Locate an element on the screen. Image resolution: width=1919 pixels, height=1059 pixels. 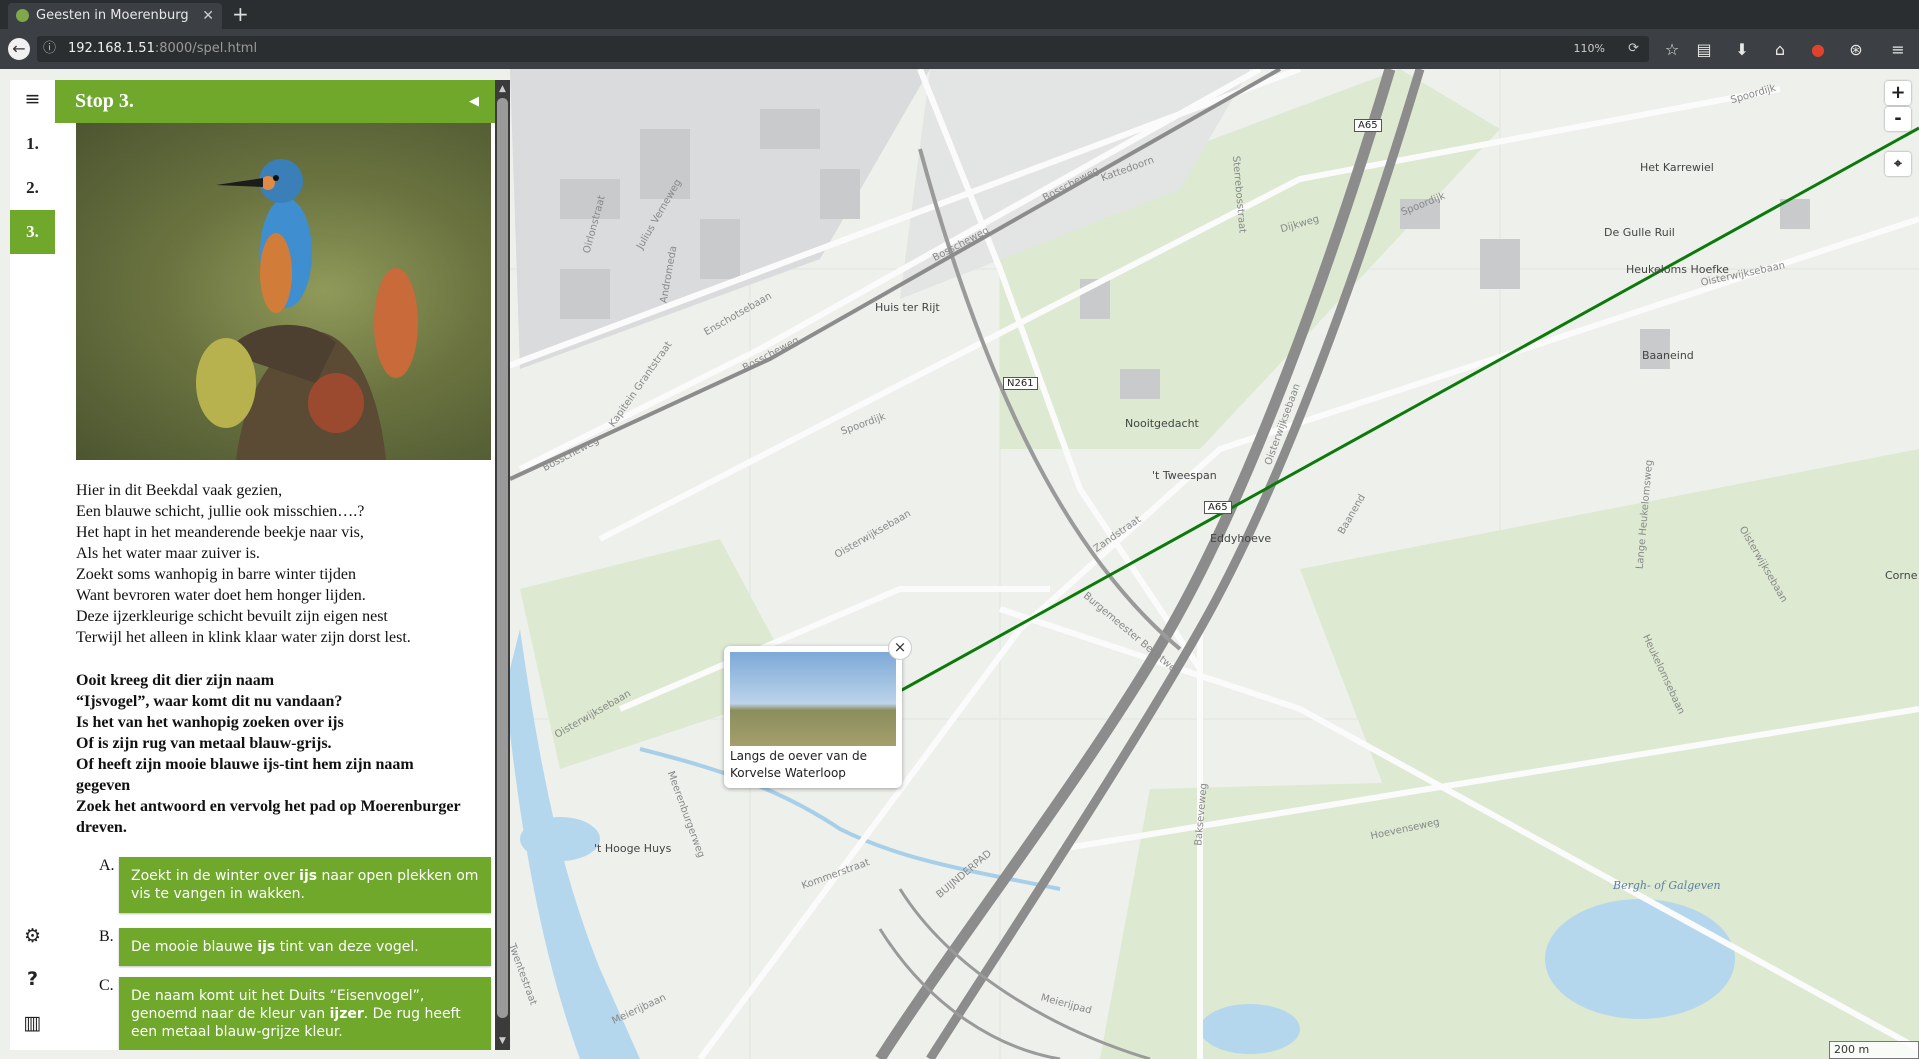
kingfisher-image is located at coordinates (283, 291).